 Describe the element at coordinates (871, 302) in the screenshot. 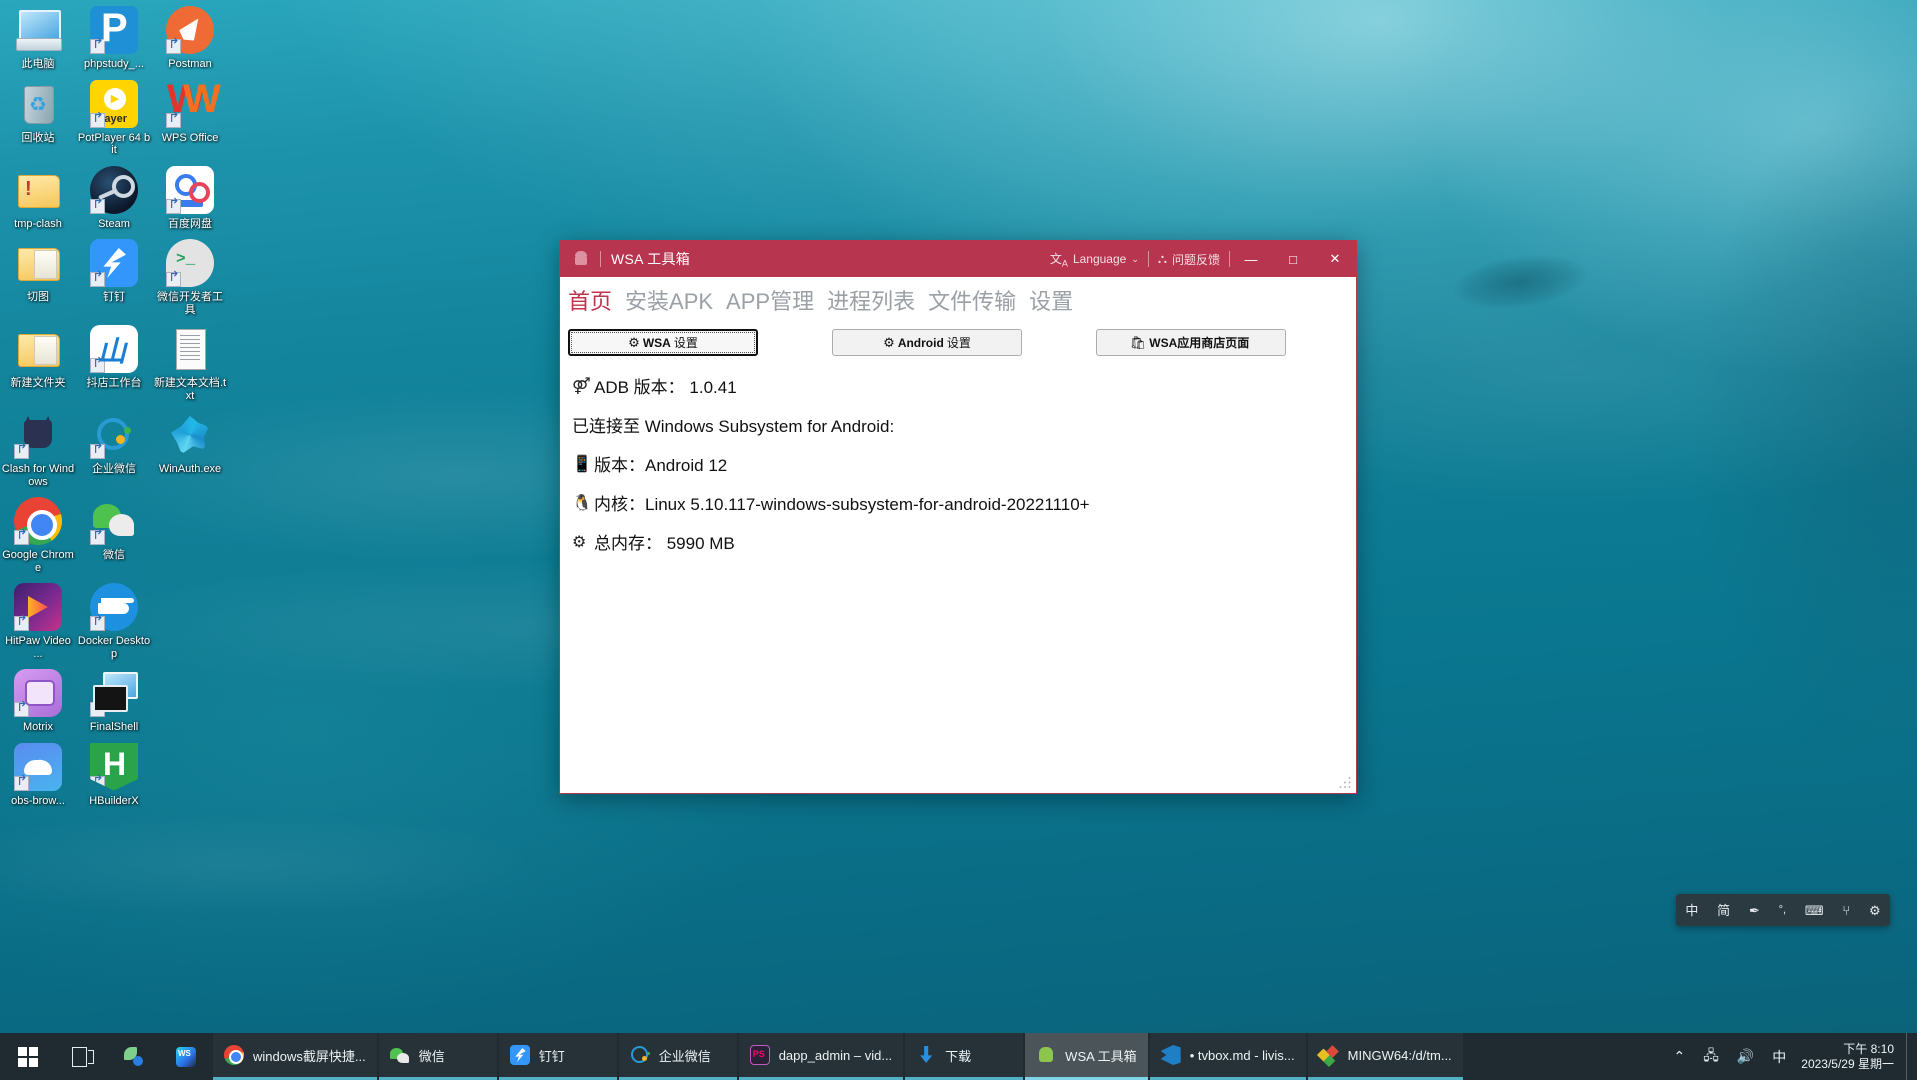

I see `tab-进程列表: 进程列表` at that location.